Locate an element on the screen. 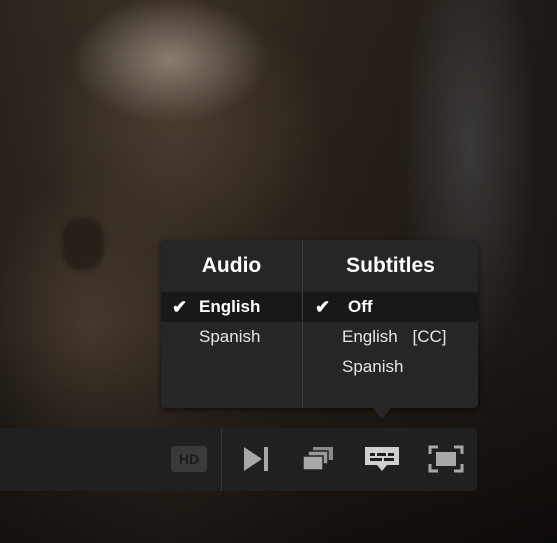 The width and height of the screenshot is (557, 543). fullscreen-button is located at coordinates (446, 459).